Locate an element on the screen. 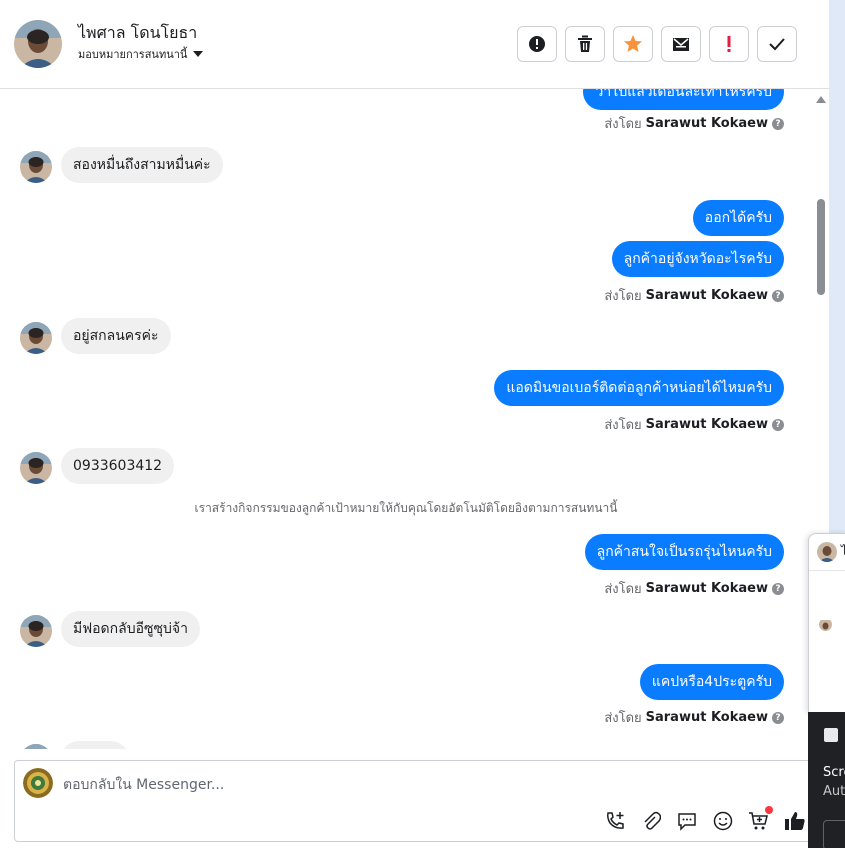 The width and height of the screenshot is (845, 848). composer-tools is located at coordinates (704, 819).